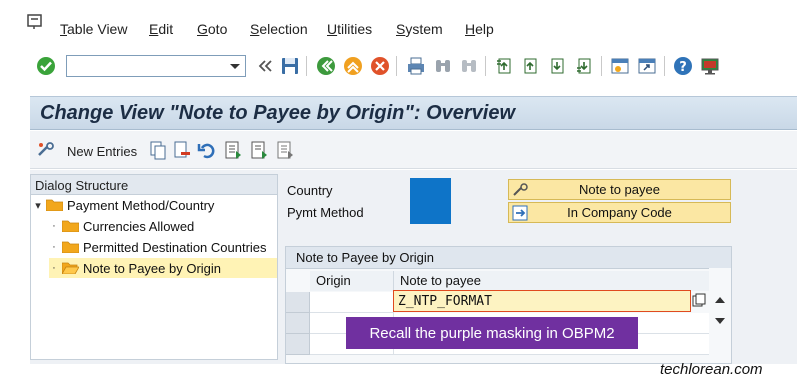 The width and height of the screenshot is (797, 383). I want to click on tree-item-note-to-payee-by-origin: · Note to Payee by Origin, so click(163, 268).